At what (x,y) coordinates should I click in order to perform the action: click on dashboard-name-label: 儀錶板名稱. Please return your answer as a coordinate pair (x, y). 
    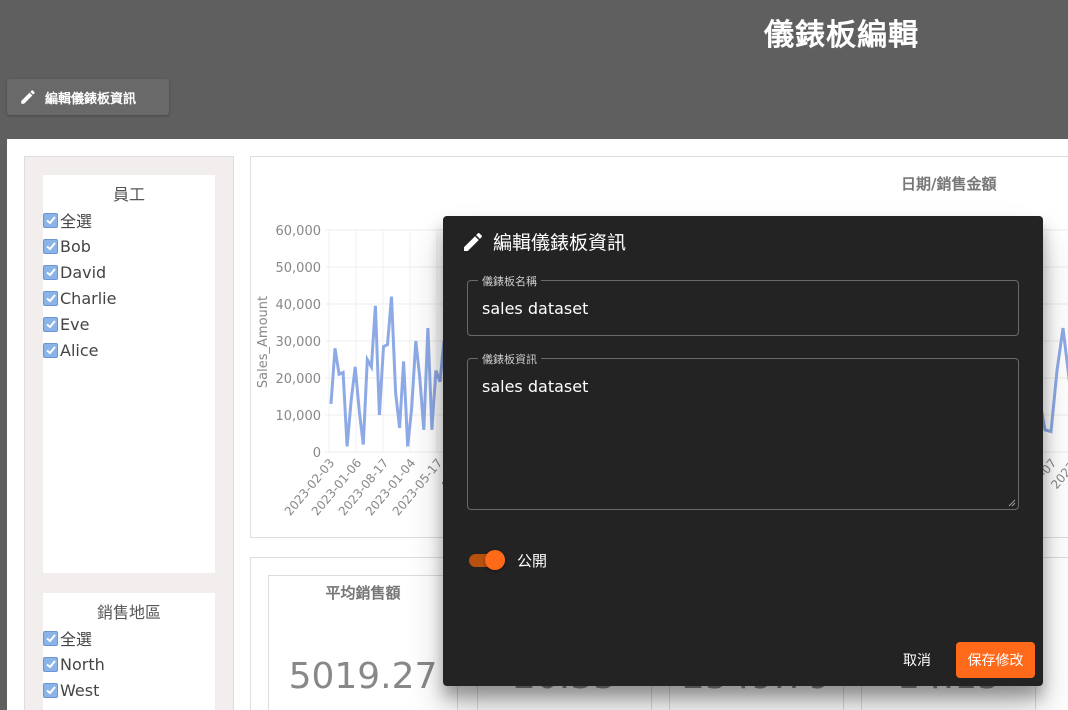
    Looking at the image, I should click on (509, 281).